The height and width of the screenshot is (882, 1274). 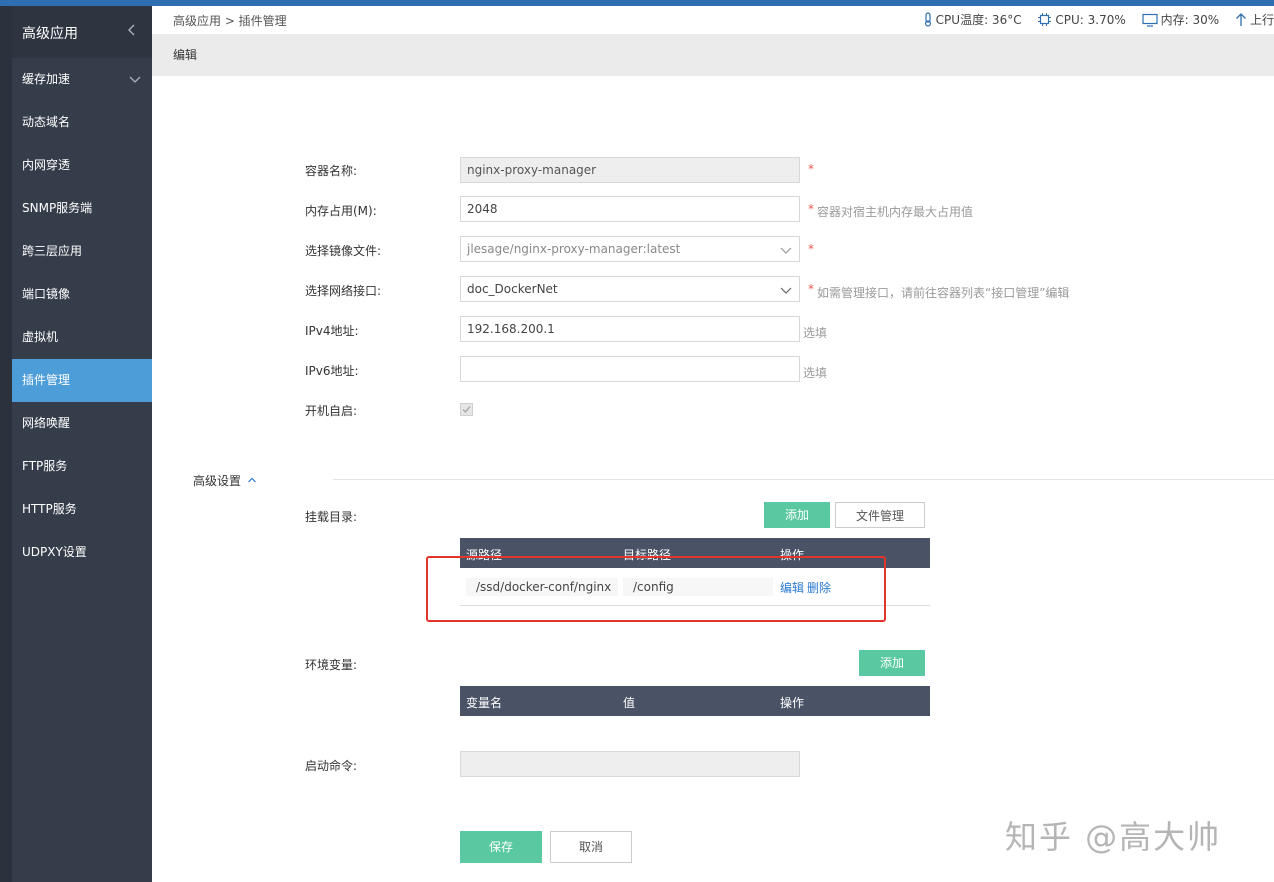 What do you see at coordinates (46, 165) in the screenshot?
I see `sidebar-item-label: 内网穿透` at bounding box center [46, 165].